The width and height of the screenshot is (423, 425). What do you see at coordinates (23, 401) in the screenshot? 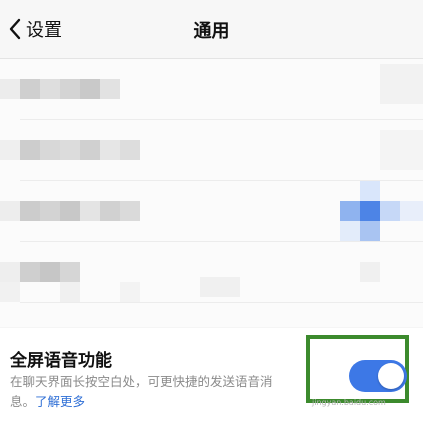
I see `description-line2: 息。` at bounding box center [23, 401].